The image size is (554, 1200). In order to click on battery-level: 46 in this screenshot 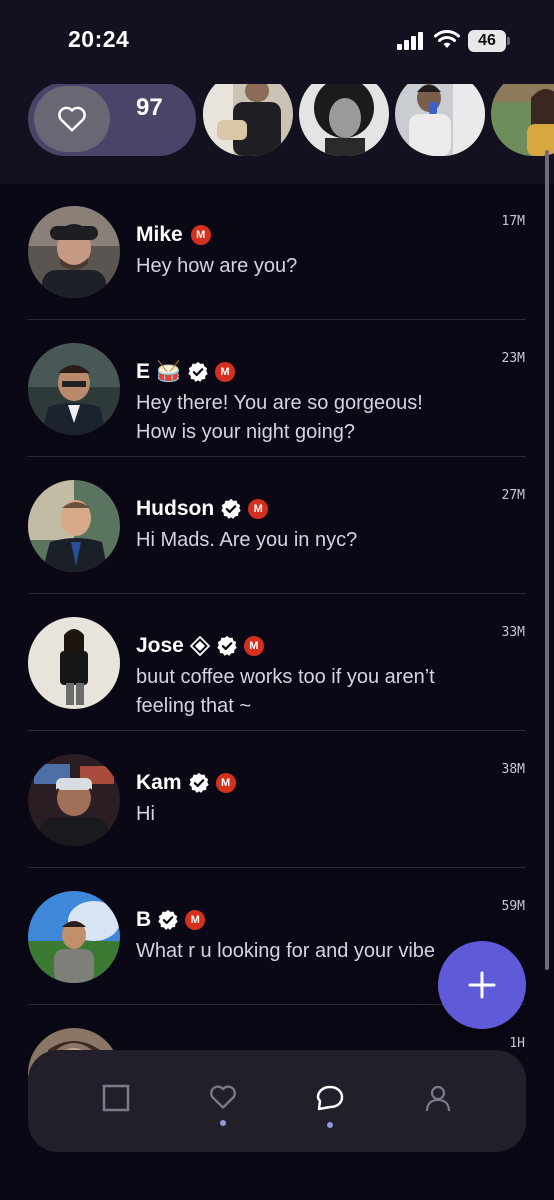, I will do `click(487, 41)`.